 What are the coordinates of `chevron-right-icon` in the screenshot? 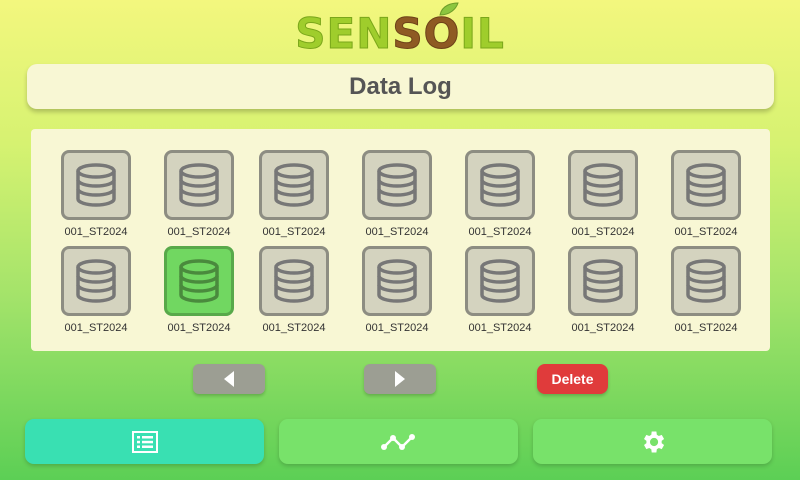 It's located at (400, 379).